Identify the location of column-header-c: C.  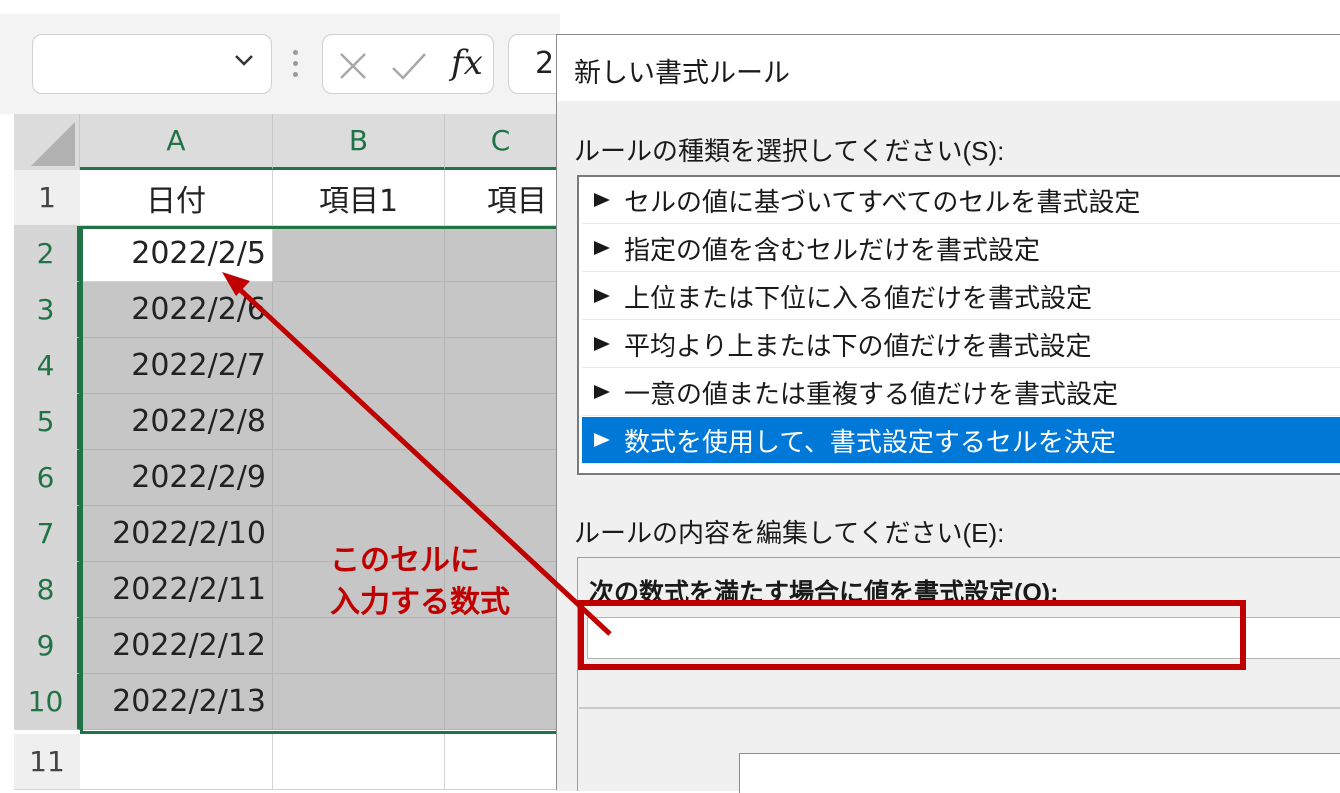
(501, 142).